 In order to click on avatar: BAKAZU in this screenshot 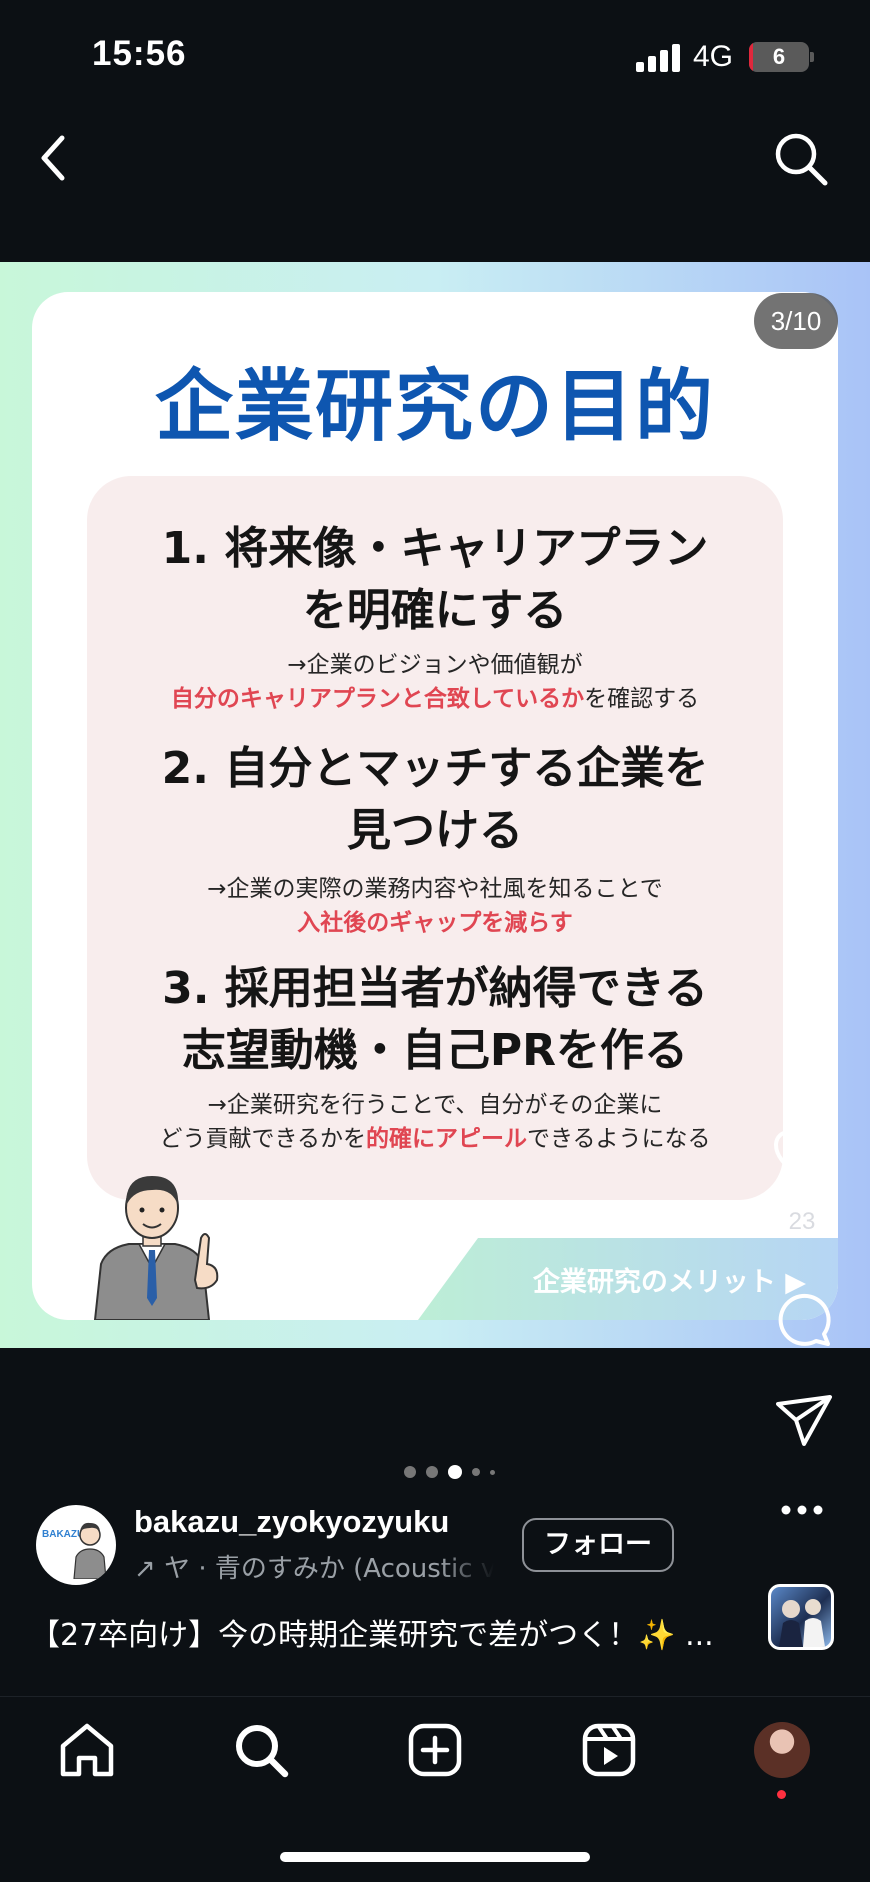, I will do `click(76, 1545)`.